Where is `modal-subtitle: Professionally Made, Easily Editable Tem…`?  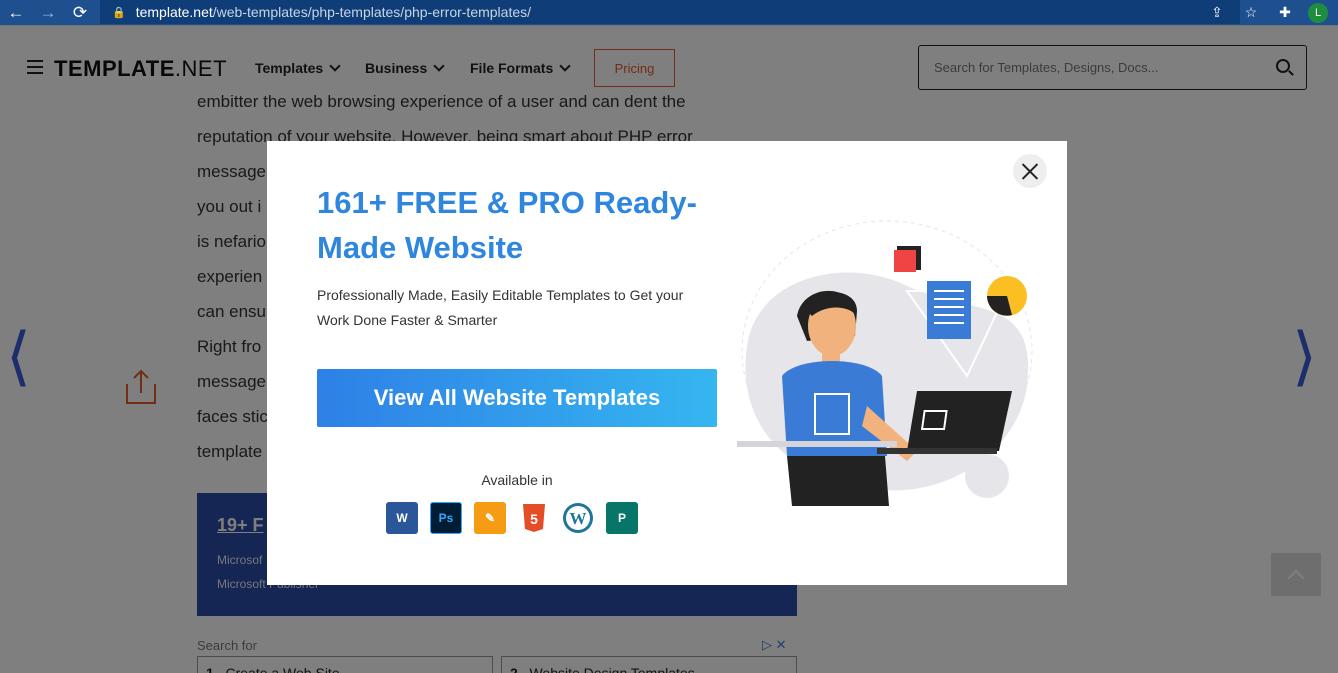 modal-subtitle: Professionally Made, Easily Editable Tem… is located at coordinates (500, 307).